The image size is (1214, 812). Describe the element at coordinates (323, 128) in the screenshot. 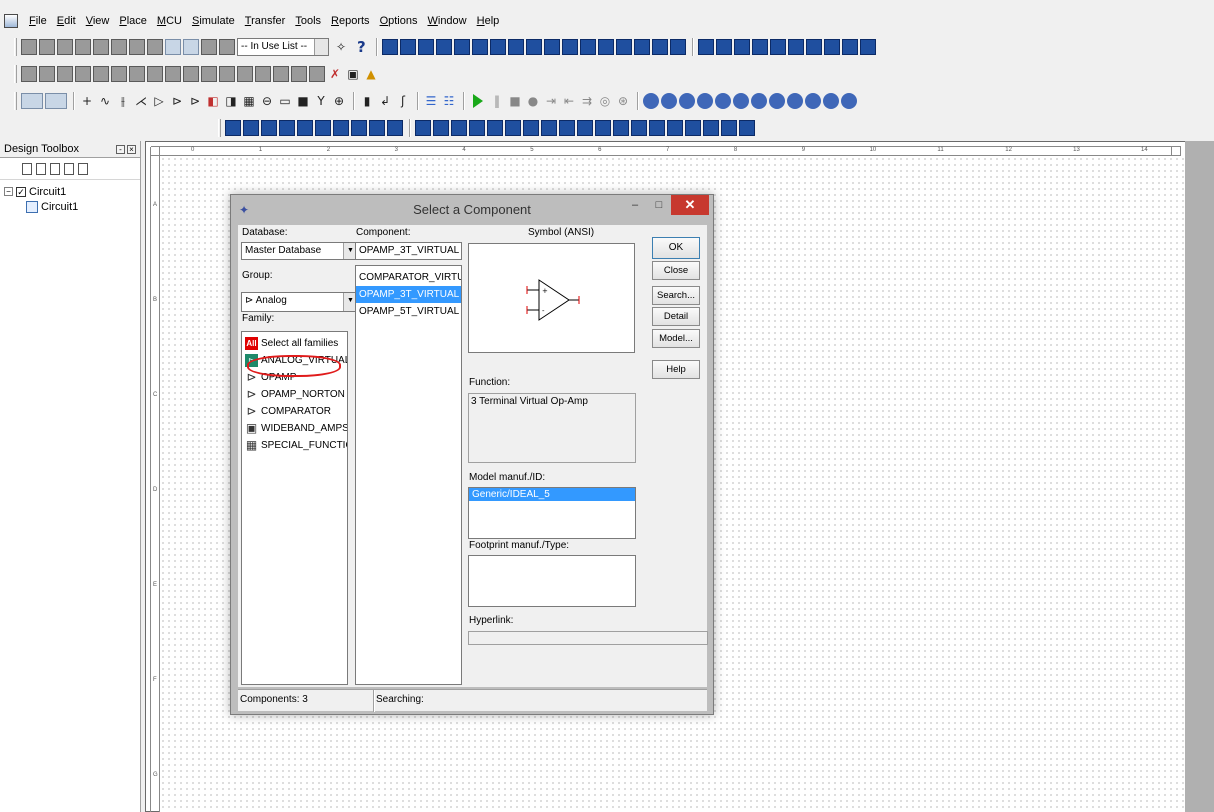

I see `place-analog-group-icon` at that location.